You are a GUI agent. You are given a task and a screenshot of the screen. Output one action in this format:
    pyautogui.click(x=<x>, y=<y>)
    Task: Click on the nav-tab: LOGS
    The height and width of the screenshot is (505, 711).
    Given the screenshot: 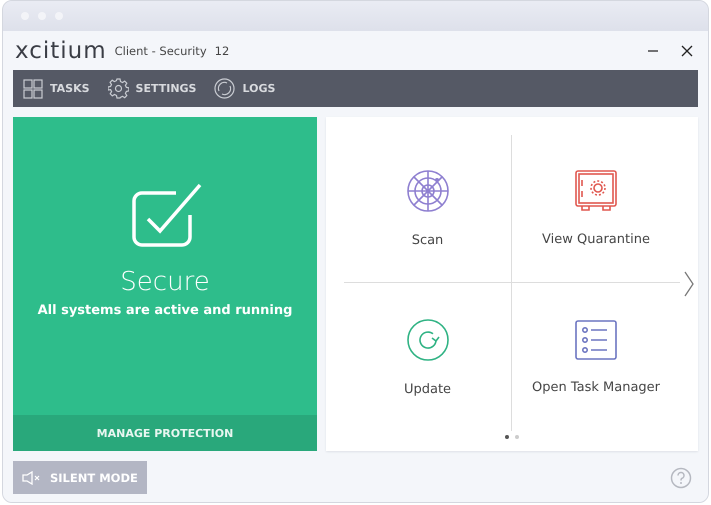 What is the action you would take?
    pyautogui.click(x=245, y=88)
    